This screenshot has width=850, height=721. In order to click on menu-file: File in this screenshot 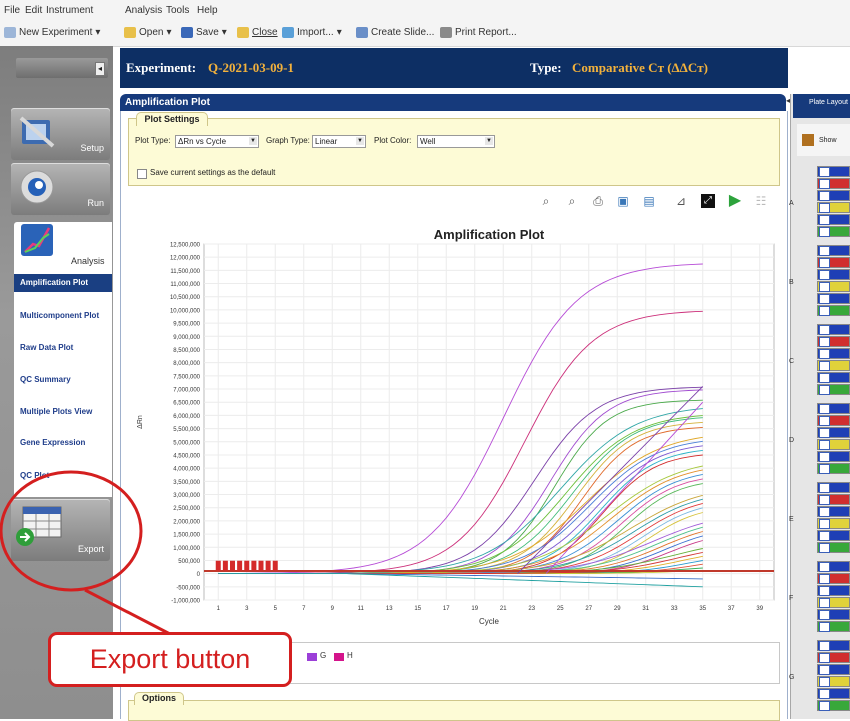, I will do `click(12, 10)`.